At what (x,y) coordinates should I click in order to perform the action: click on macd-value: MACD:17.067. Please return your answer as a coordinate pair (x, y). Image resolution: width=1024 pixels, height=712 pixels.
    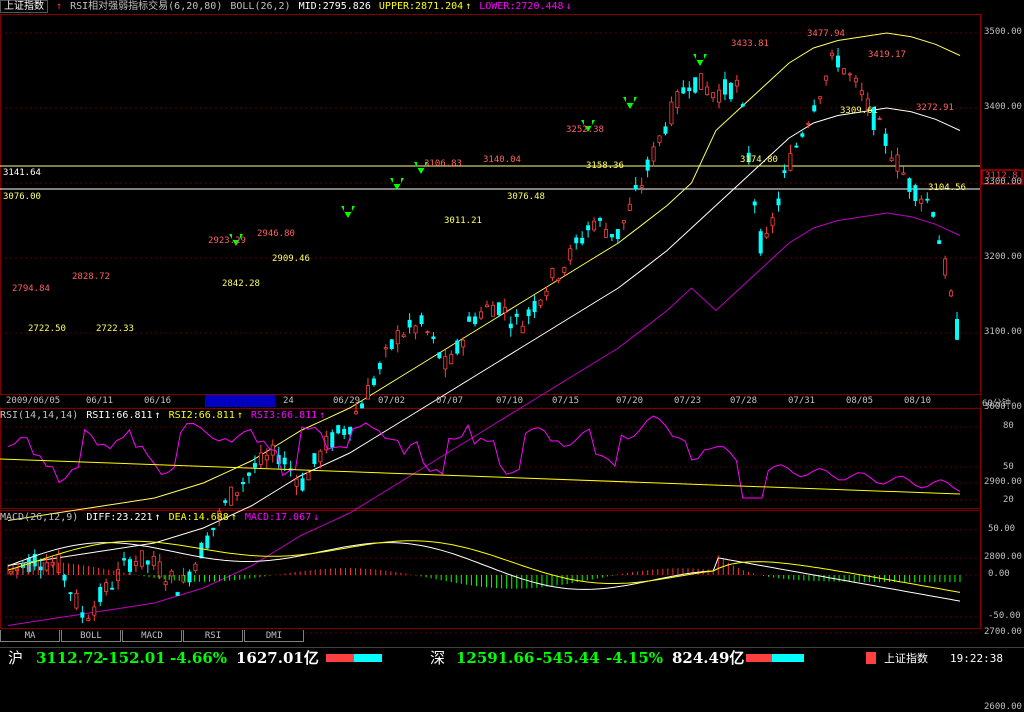
    Looking at the image, I should click on (278, 517).